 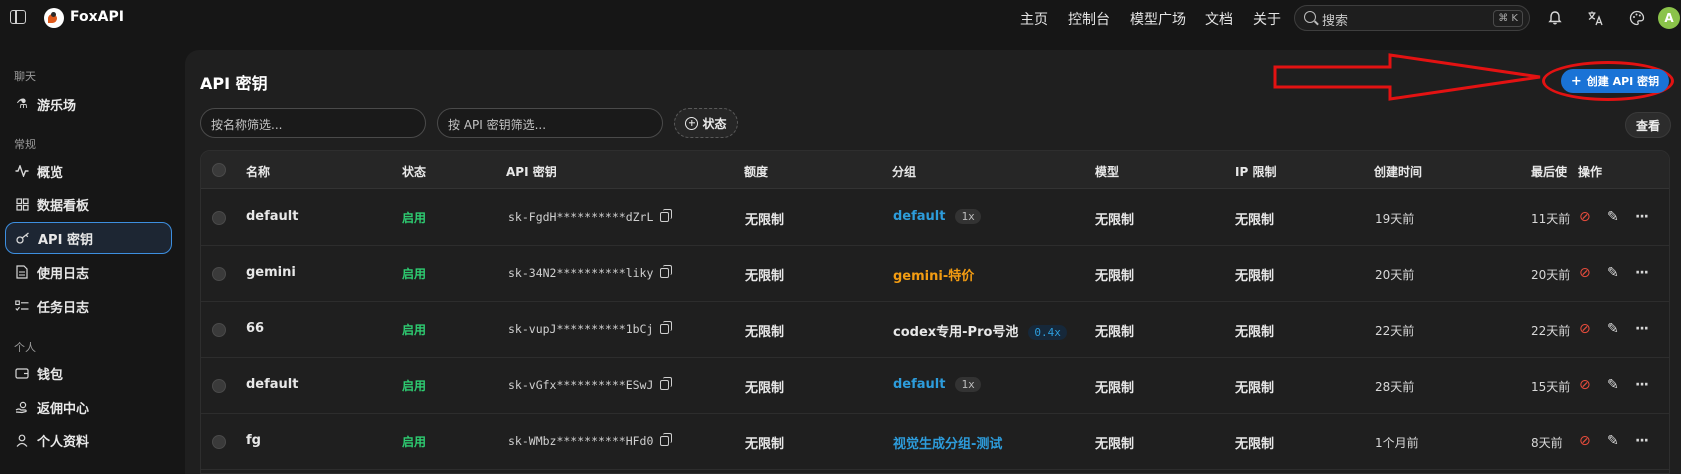 I want to click on key-name: 66, so click(x=255, y=328).